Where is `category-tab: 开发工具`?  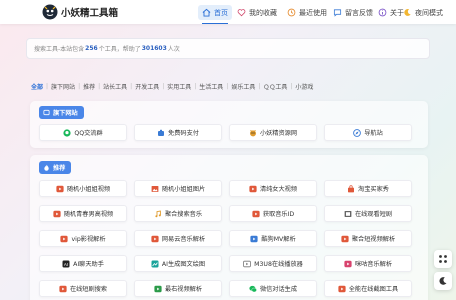
category-tab: 开发工具 is located at coordinates (147, 86).